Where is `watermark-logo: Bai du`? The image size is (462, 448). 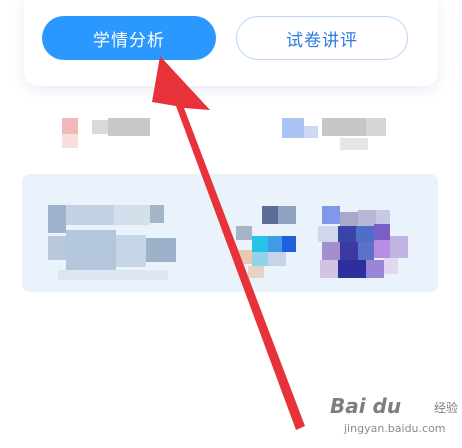
watermark-logo: Bai du is located at coordinates (366, 406).